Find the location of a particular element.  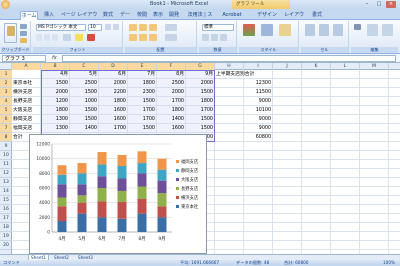

branch-name-cell: 静岡支店 is located at coordinates (26, 119).